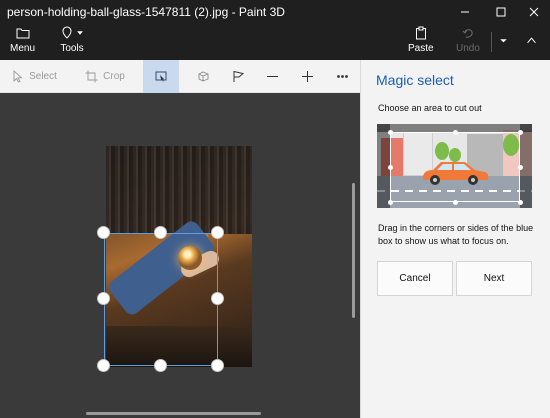  I want to click on handle-top-center, so click(160, 232).